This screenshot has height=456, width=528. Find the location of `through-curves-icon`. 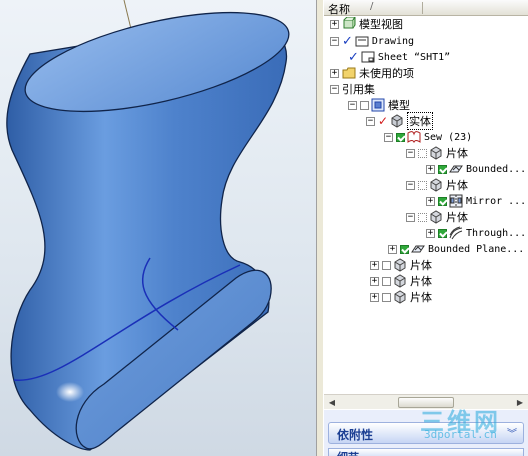

through-curves-icon is located at coordinates (456, 233).